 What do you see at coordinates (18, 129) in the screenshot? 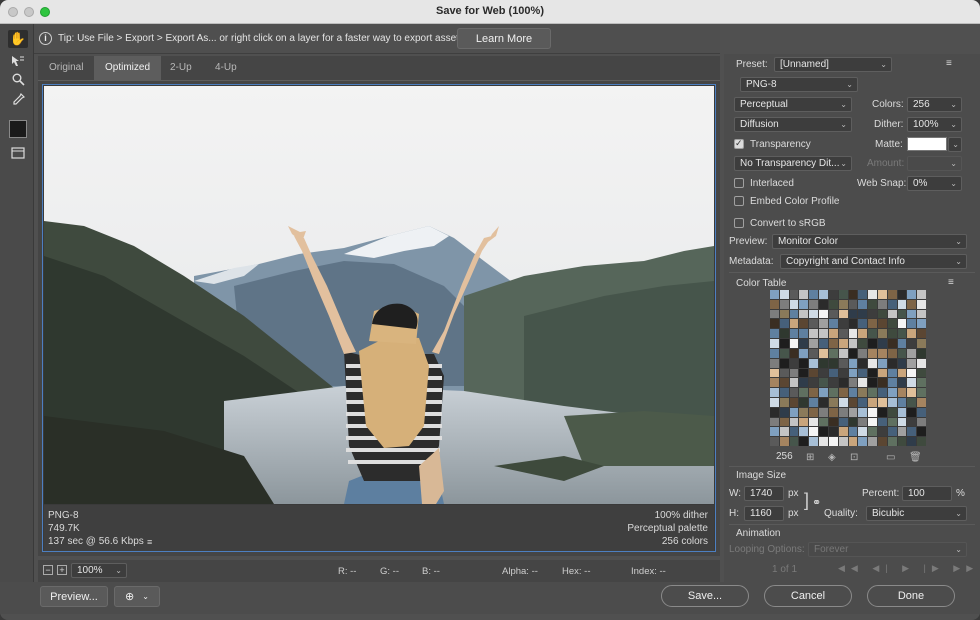
I see `eyedropper-color-icon` at bounding box center [18, 129].